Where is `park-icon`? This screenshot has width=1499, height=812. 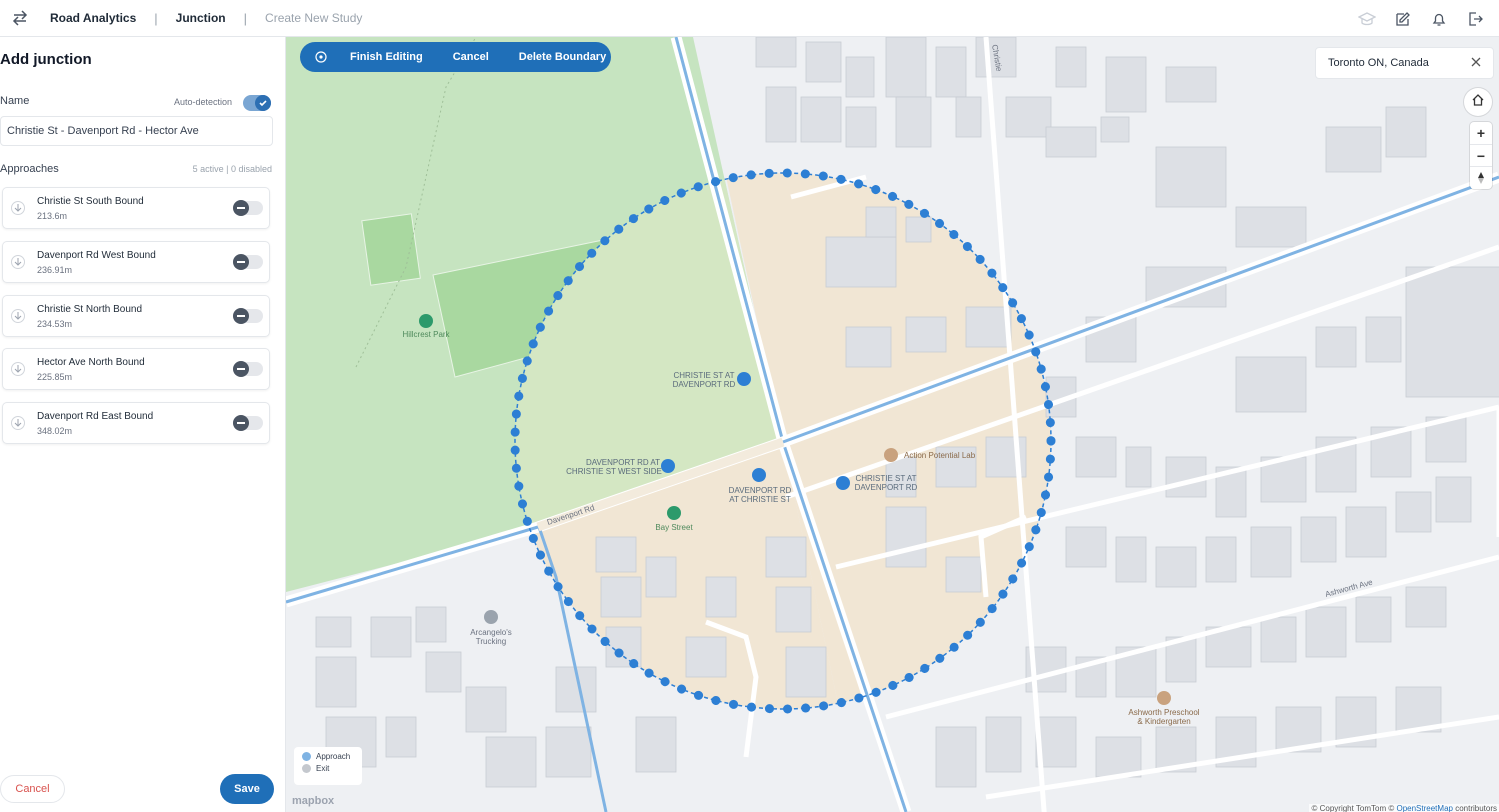 park-icon is located at coordinates (426, 321).